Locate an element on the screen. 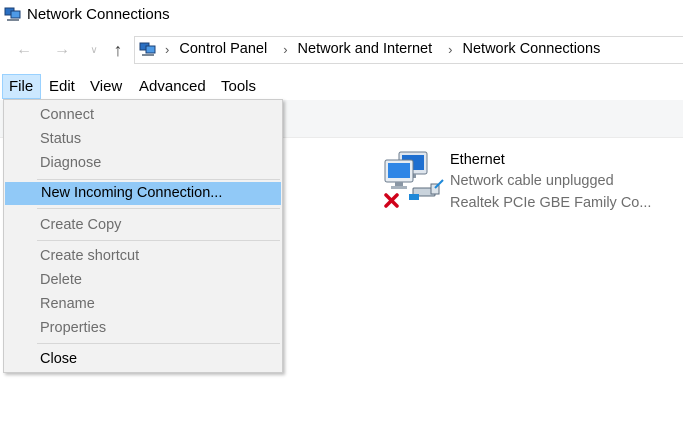 This screenshot has height=428, width=683. breadcrumb-control-panel: Control Panel is located at coordinates (223, 49).